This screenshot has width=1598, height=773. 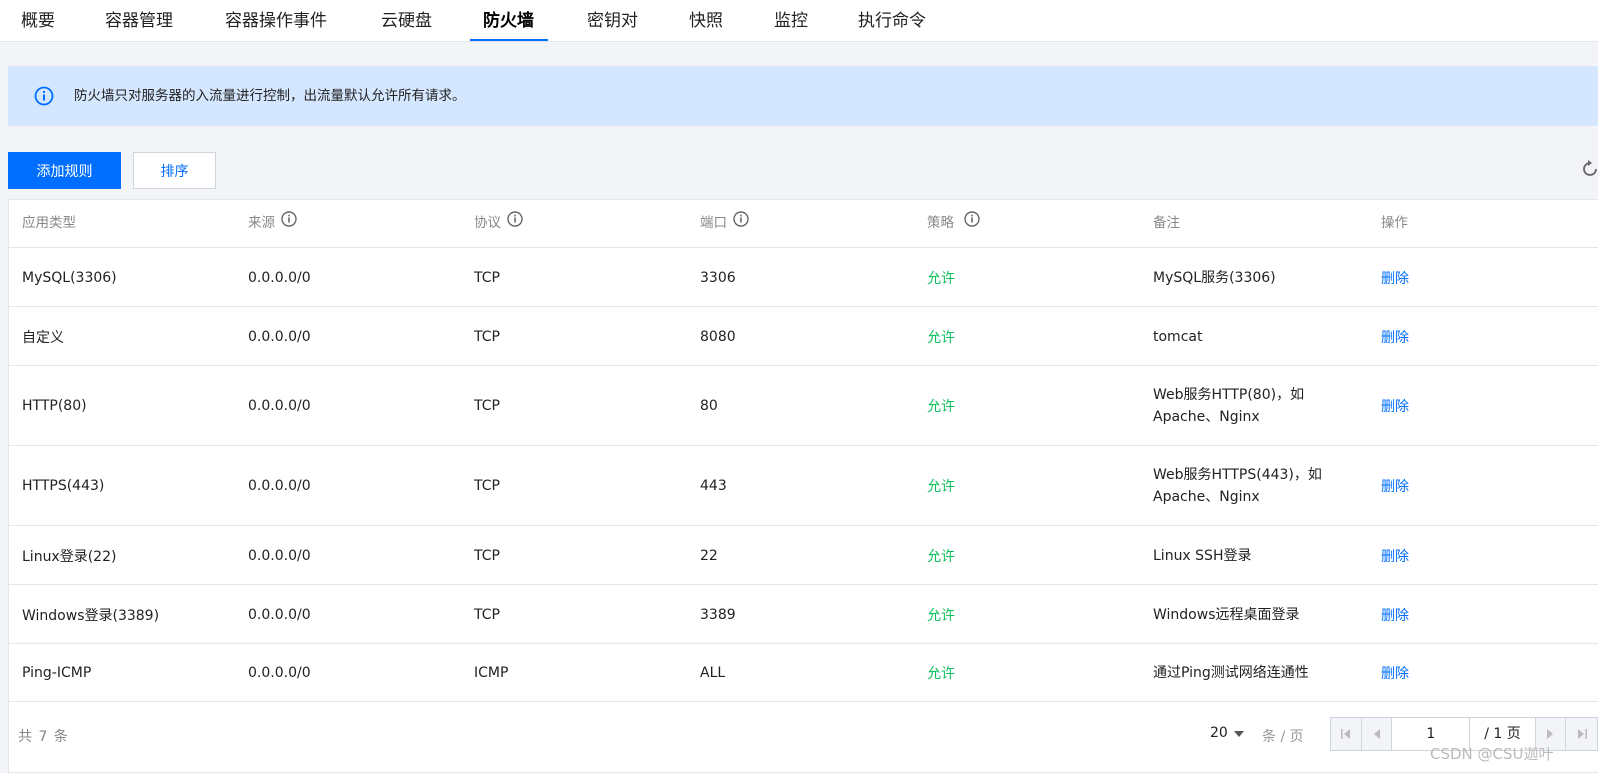 What do you see at coordinates (1346, 734) in the screenshot?
I see `first-page-icon` at bounding box center [1346, 734].